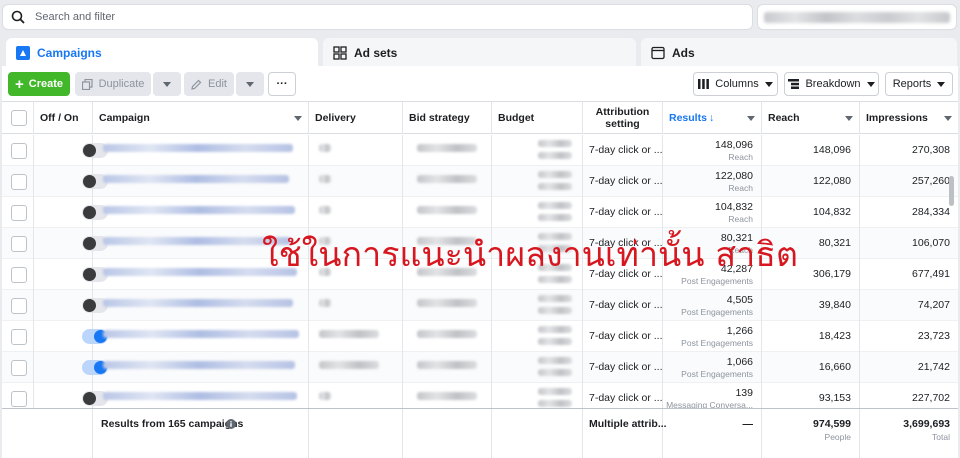 Image resolution: width=960 pixels, height=458 pixels. Describe the element at coordinates (377, 17) in the screenshot. I see `search-bar: Search and filter` at that location.